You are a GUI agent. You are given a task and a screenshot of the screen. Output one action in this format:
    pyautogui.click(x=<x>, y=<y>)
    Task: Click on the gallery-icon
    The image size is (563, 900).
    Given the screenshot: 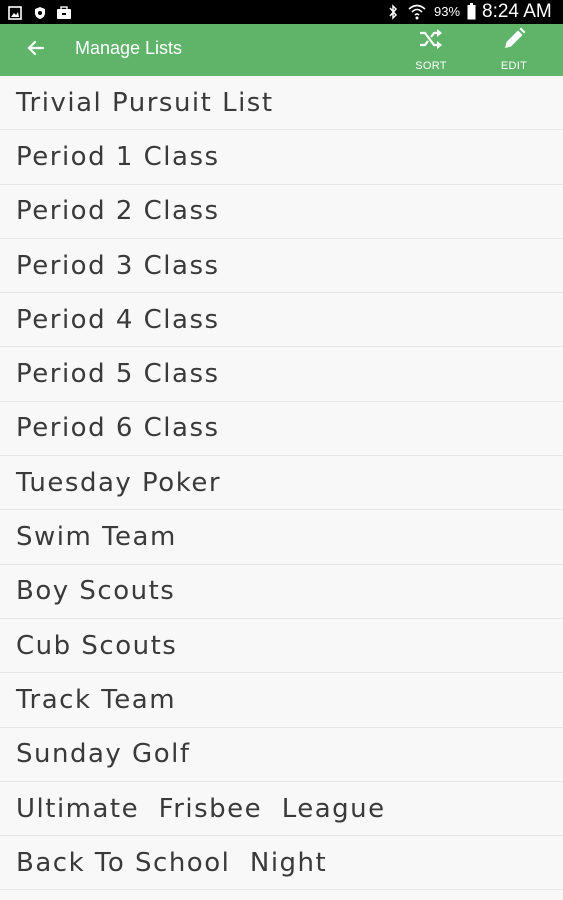 What is the action you would take?
    pyautogui.click(x=15, y=14)
    